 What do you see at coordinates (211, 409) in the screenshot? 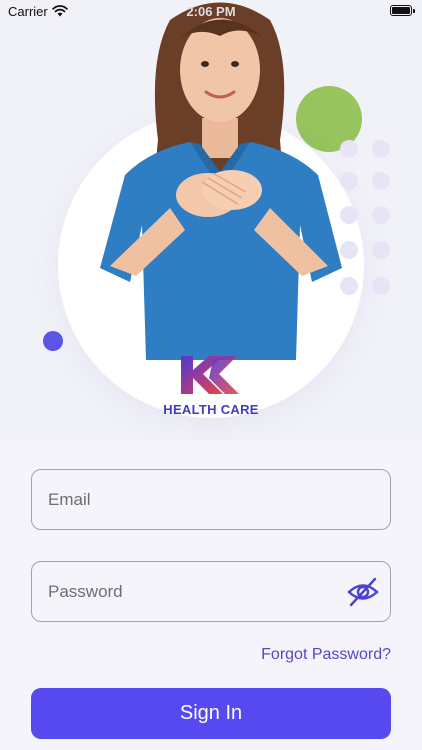
I see `brand-name: HEALTH CARE` at bounding box center [211, 409].